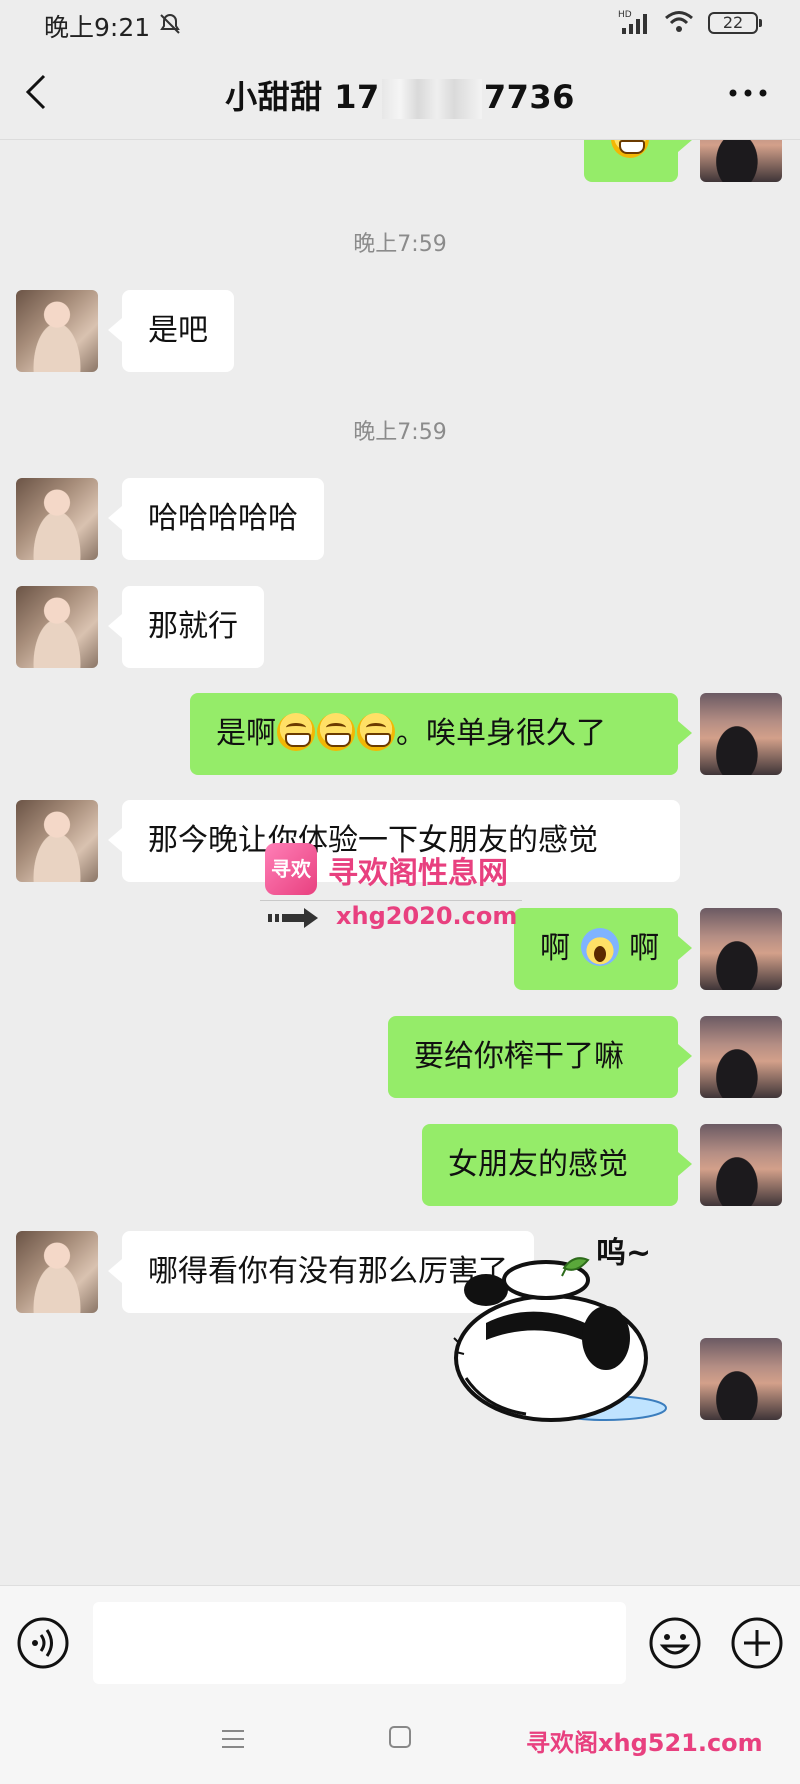  I want to click on system-nav-bar: 寻欢阁xhg521.com, so click(400, 1740).